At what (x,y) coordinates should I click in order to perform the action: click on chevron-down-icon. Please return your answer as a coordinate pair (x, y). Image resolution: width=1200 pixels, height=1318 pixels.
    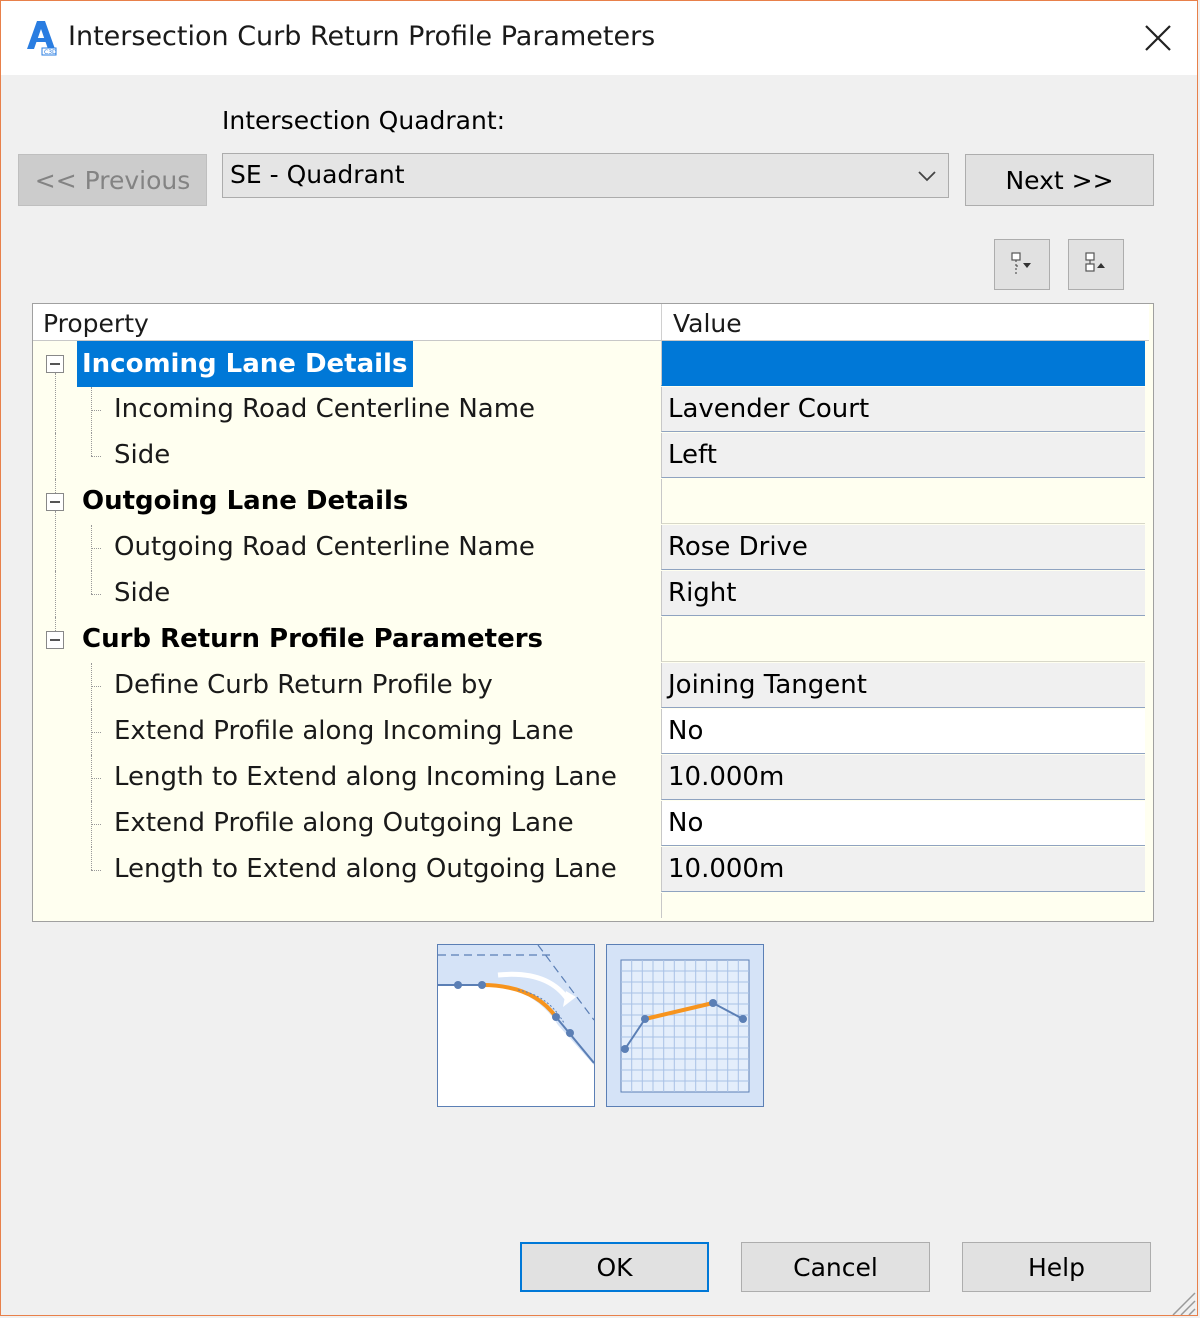
    Looking at the image, I should click on (927, 176).